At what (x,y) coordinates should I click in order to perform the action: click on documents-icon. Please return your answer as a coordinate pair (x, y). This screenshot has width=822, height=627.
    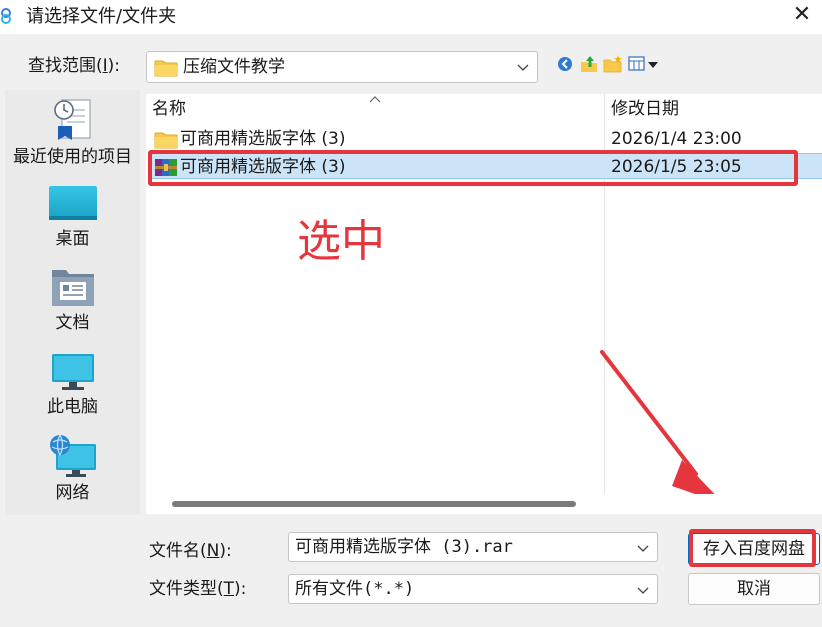
    Looking at the image, I should click on (72, 288).